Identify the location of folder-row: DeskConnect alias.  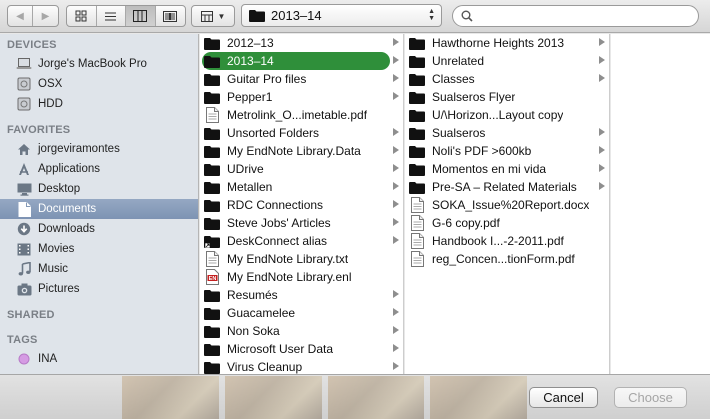
(301, 241).